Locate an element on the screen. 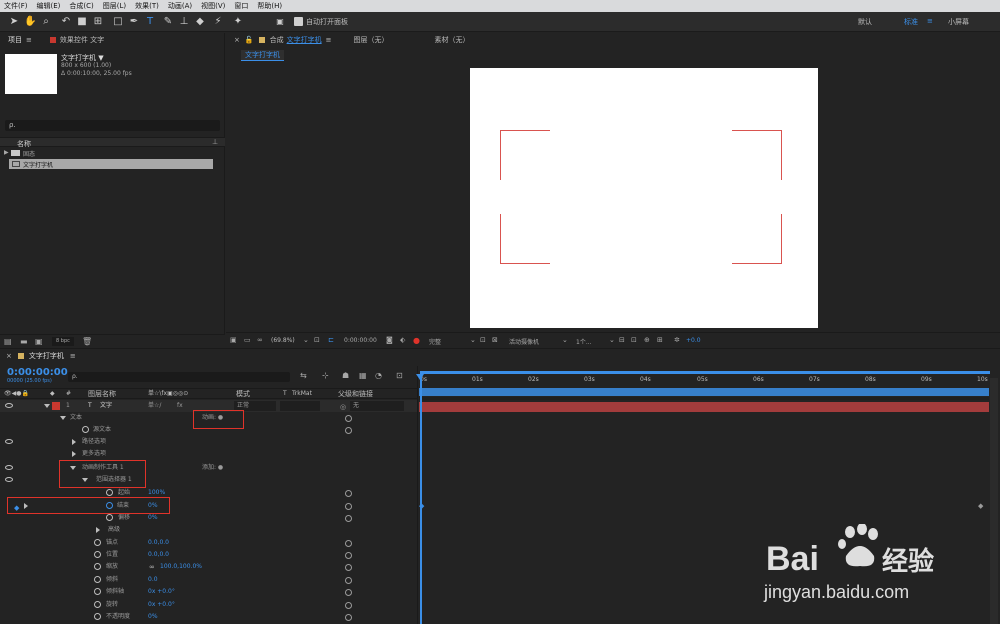 This screenshot has height=624, width=1000. fx-switch: fx is located at coordinates (180, 406).